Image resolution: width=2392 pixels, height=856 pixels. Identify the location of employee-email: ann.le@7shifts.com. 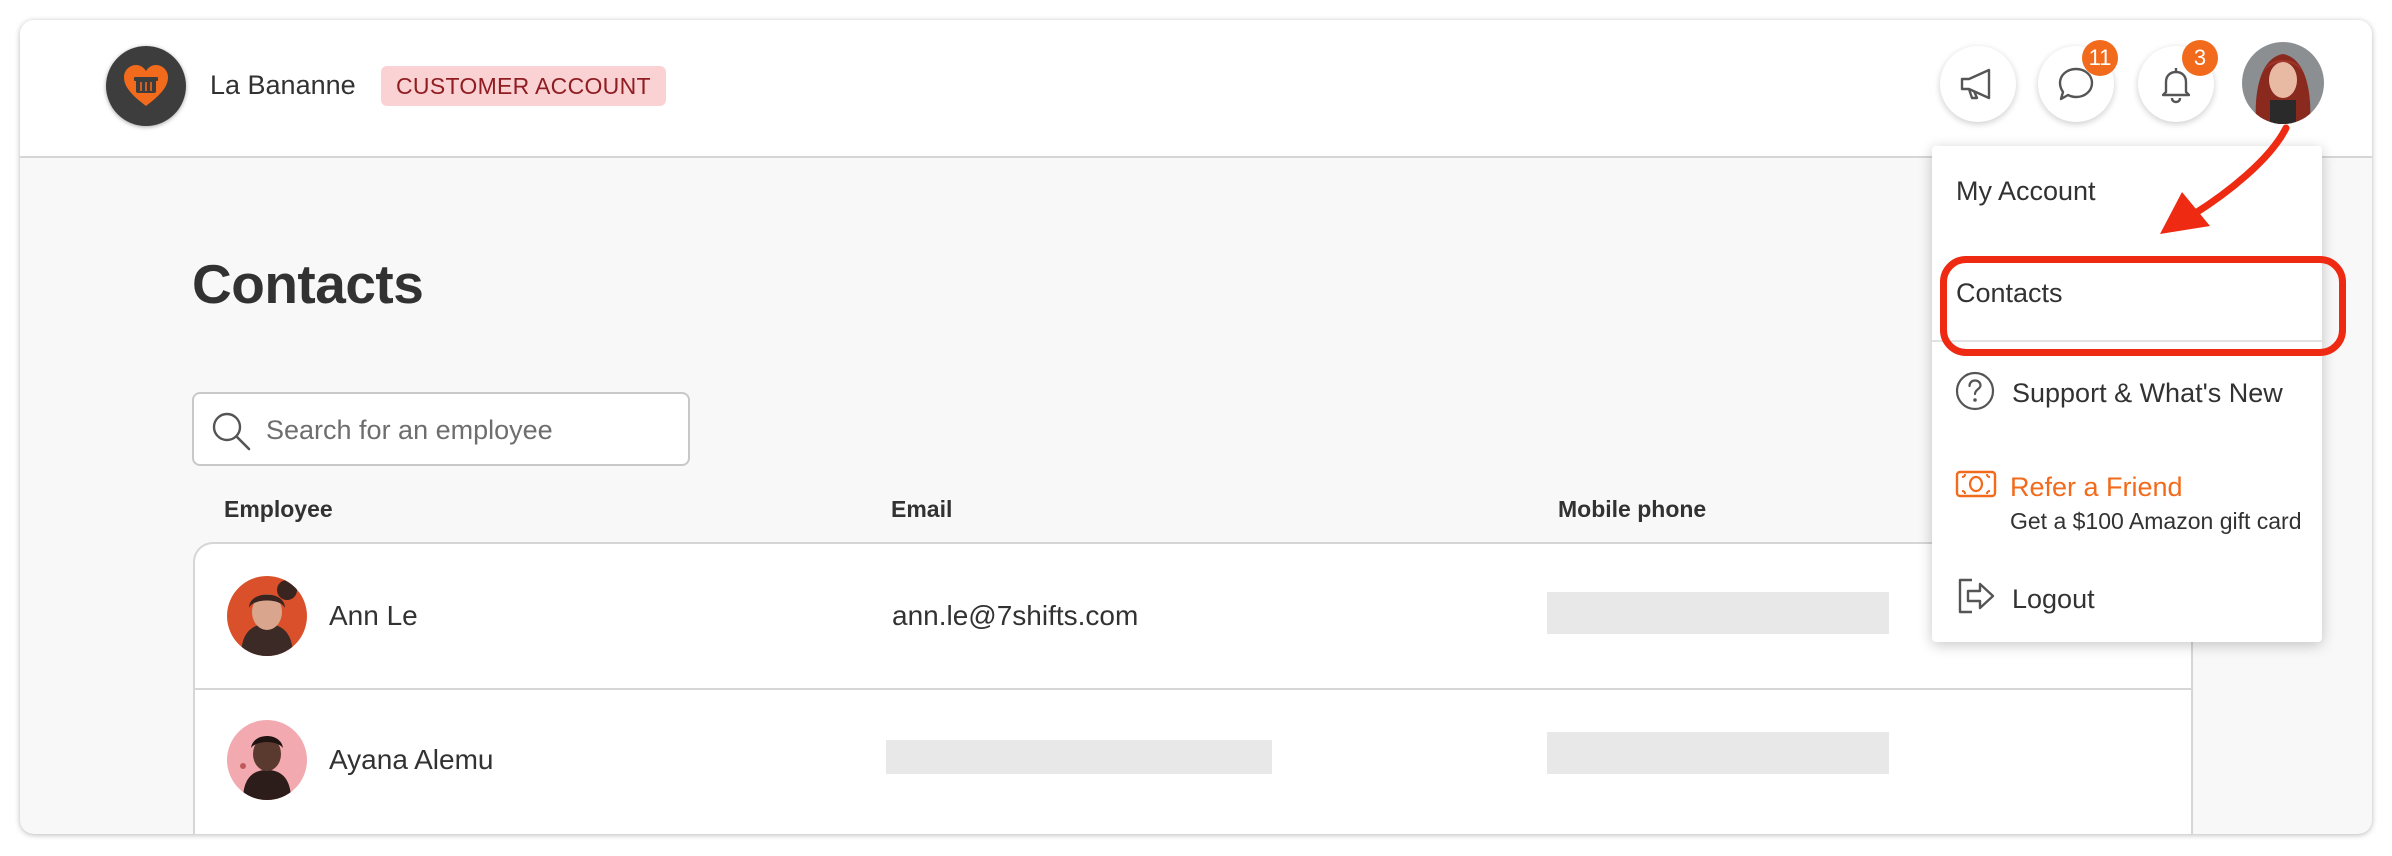
(1015, 616).